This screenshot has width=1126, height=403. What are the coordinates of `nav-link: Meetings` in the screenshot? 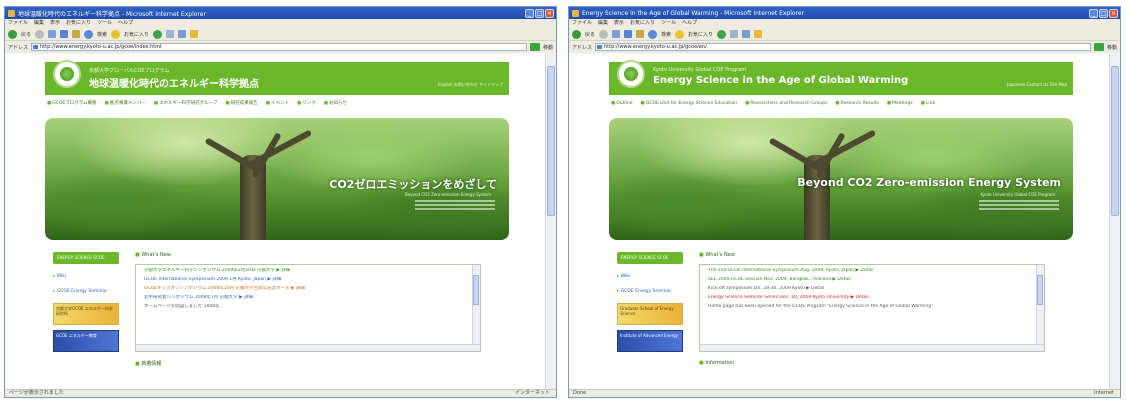 It's located at (900, 109).